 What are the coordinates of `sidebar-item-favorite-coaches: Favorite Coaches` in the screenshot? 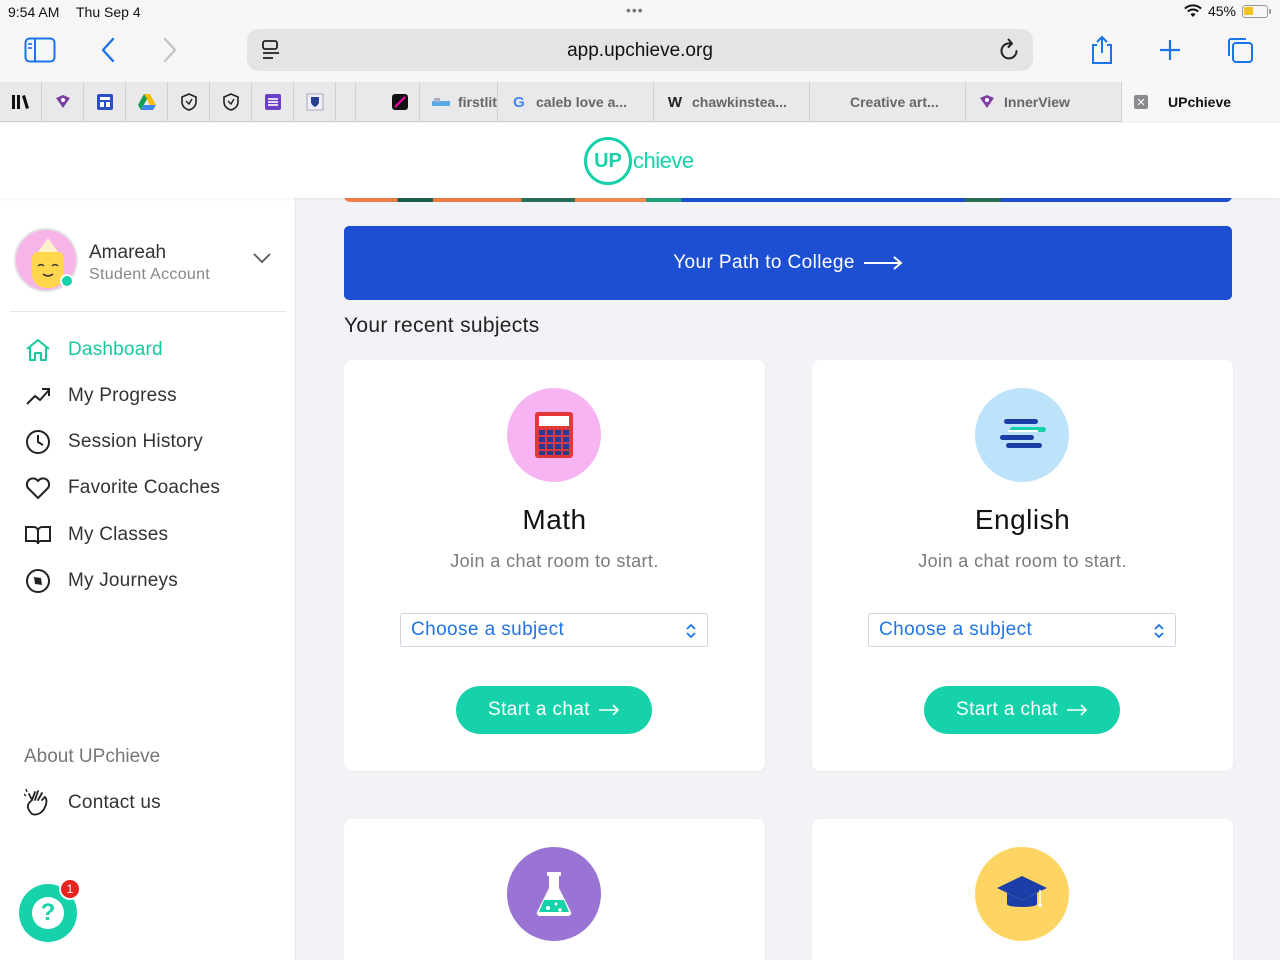 It's located at (148, 488).